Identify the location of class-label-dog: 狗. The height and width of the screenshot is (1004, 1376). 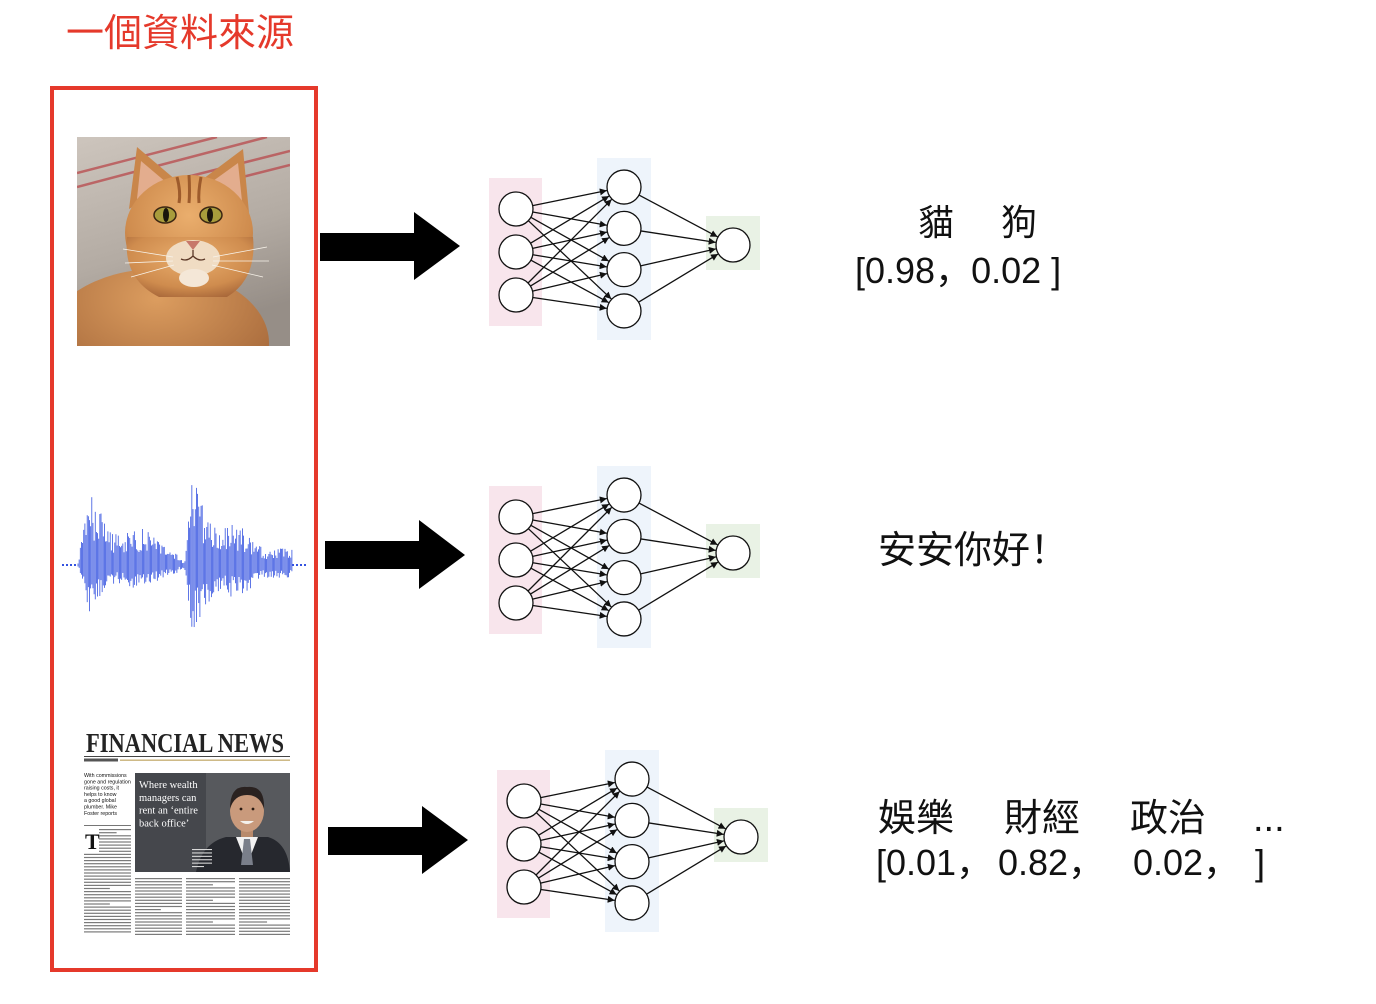
(1019, 222).